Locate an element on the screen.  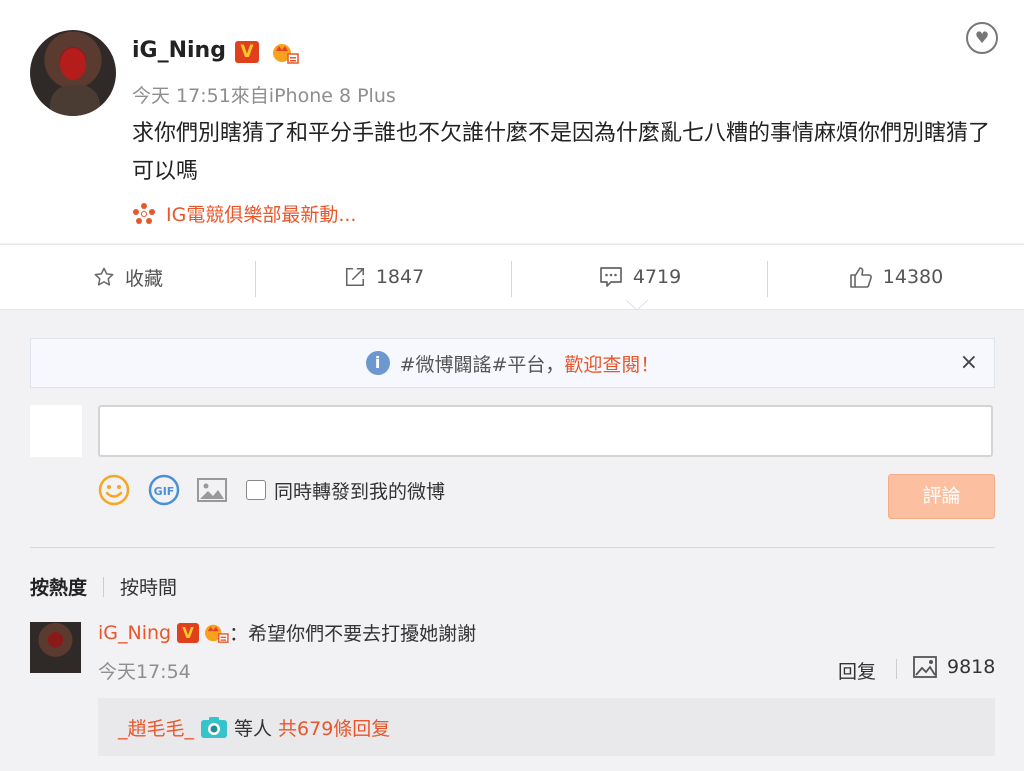
author-avatar is located at coordinates (73, 73).